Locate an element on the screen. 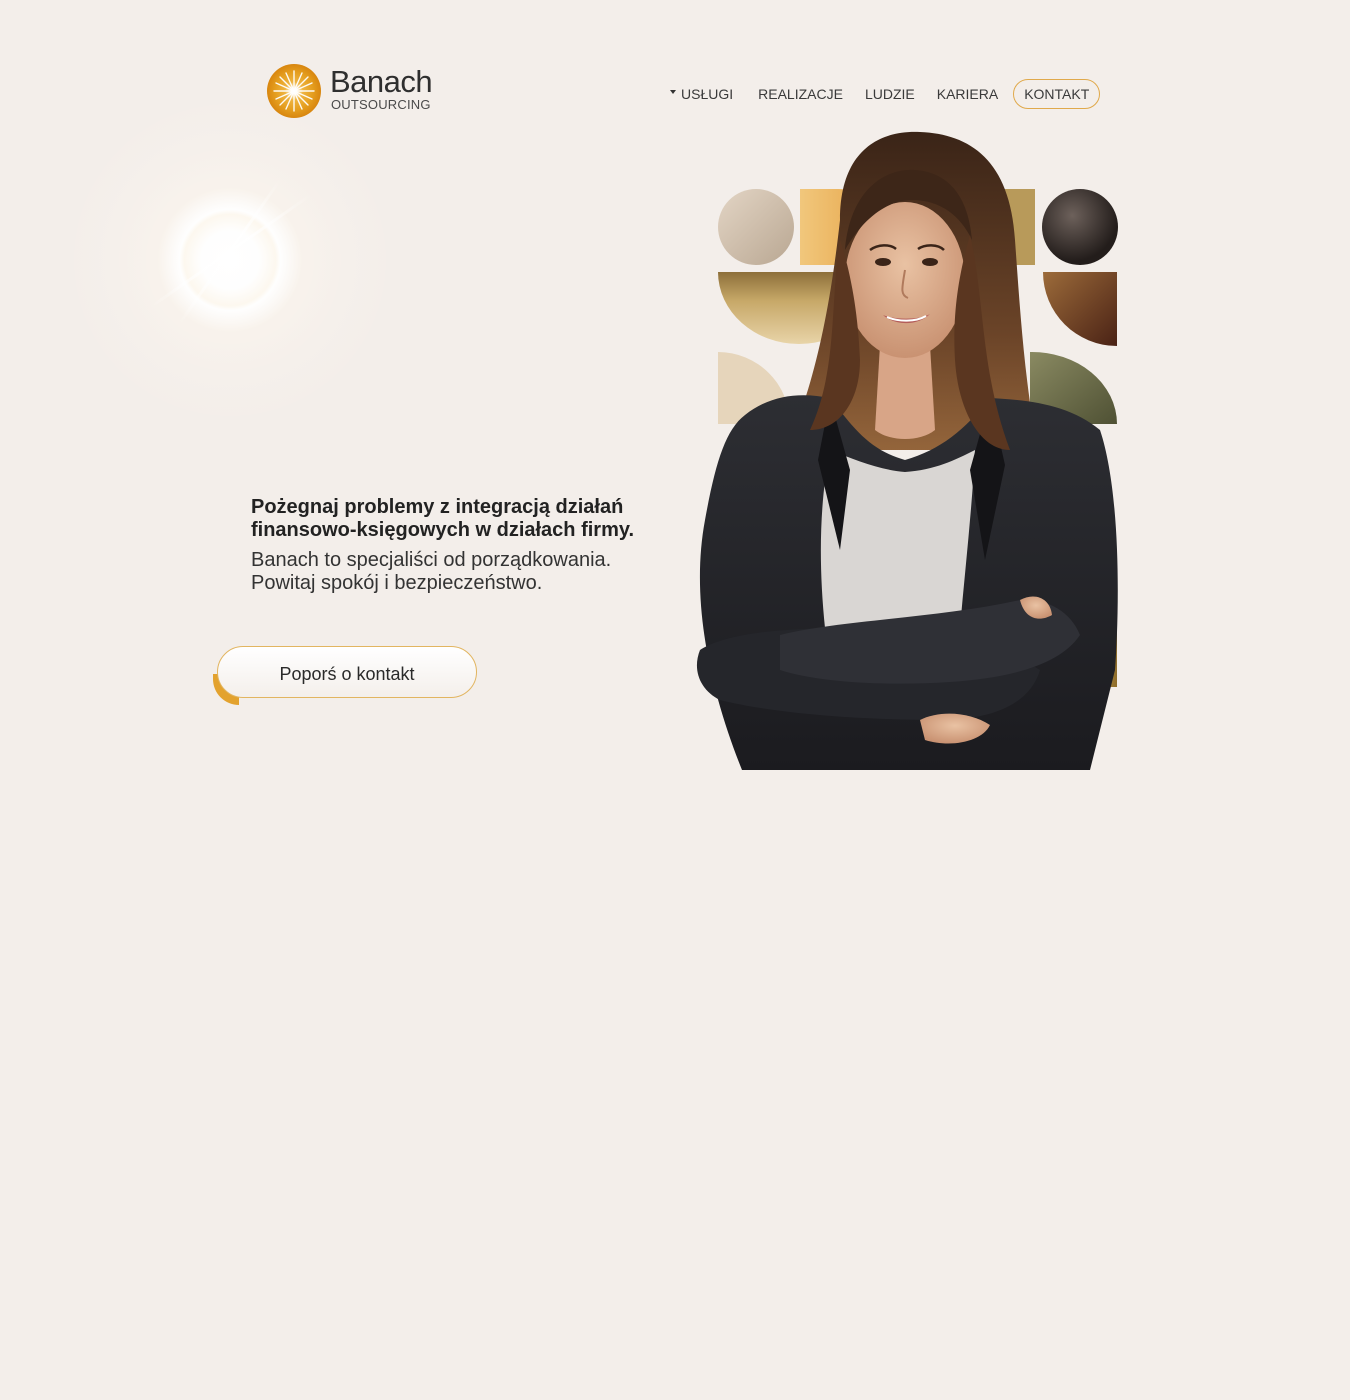 The image size is (1350, 1400). hero-sub-line: Powitaj spokój i bezpieczeństwo. is located at coordinates (397, 583).